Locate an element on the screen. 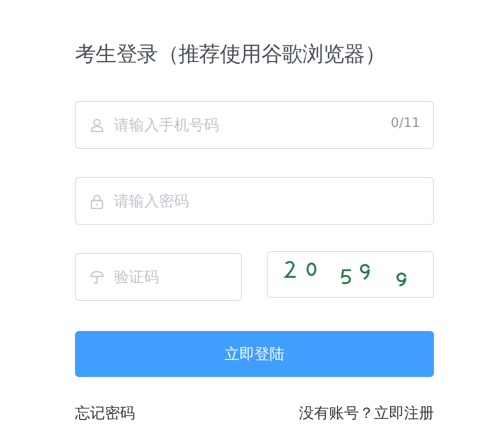  text-link: 忘记密码 is located at coordinates (105, 413).